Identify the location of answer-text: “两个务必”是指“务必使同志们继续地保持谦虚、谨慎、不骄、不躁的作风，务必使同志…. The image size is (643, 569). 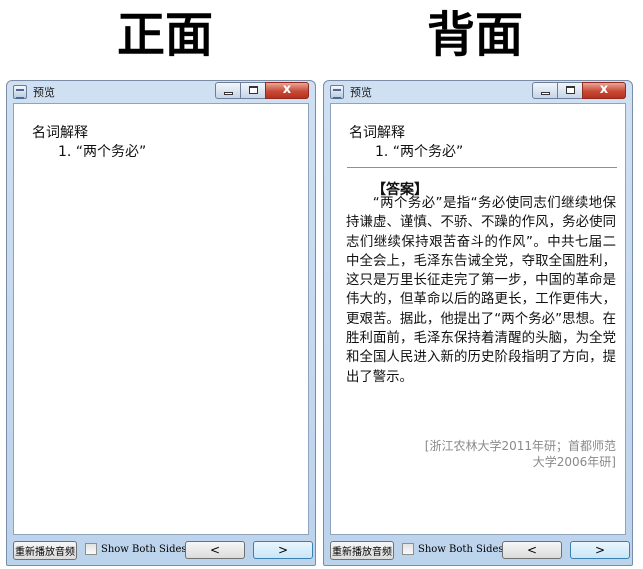
(481, 290).